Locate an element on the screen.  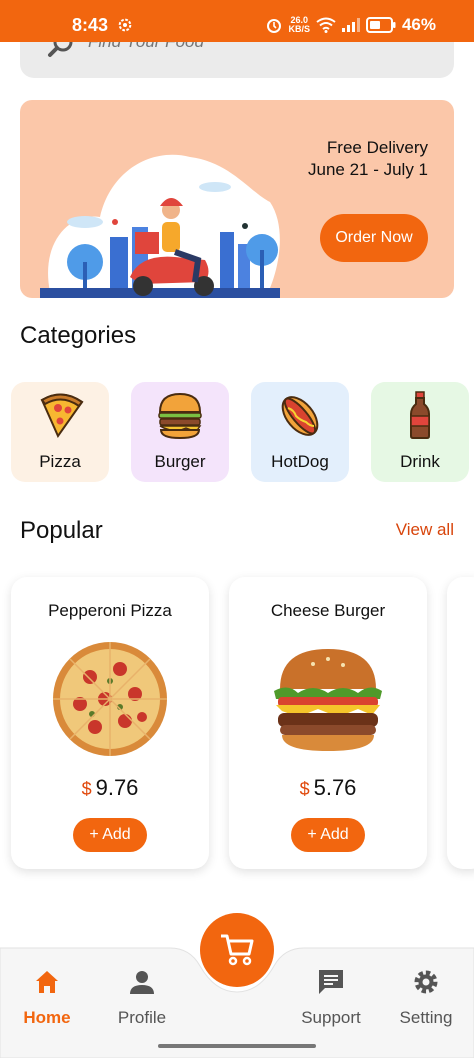
food-price: $9.76 is located at coordinates (110, 788).